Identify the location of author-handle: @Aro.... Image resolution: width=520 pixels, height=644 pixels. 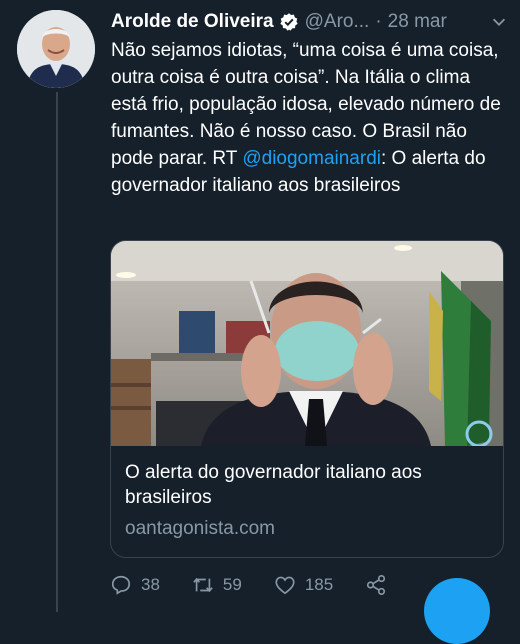
(337, 22).